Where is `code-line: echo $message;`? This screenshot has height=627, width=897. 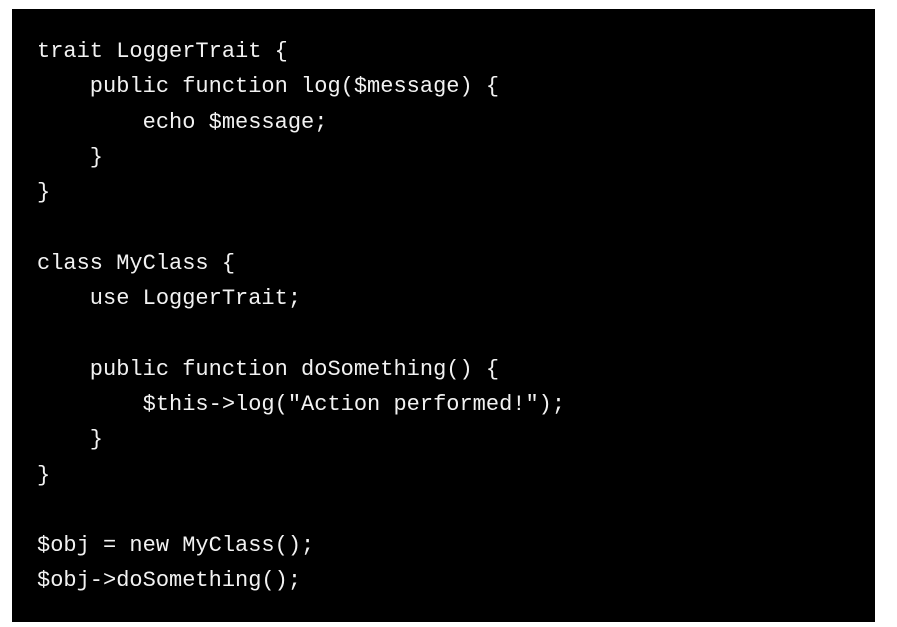
code-line: echo $message; is located at coordinates (182, 122).